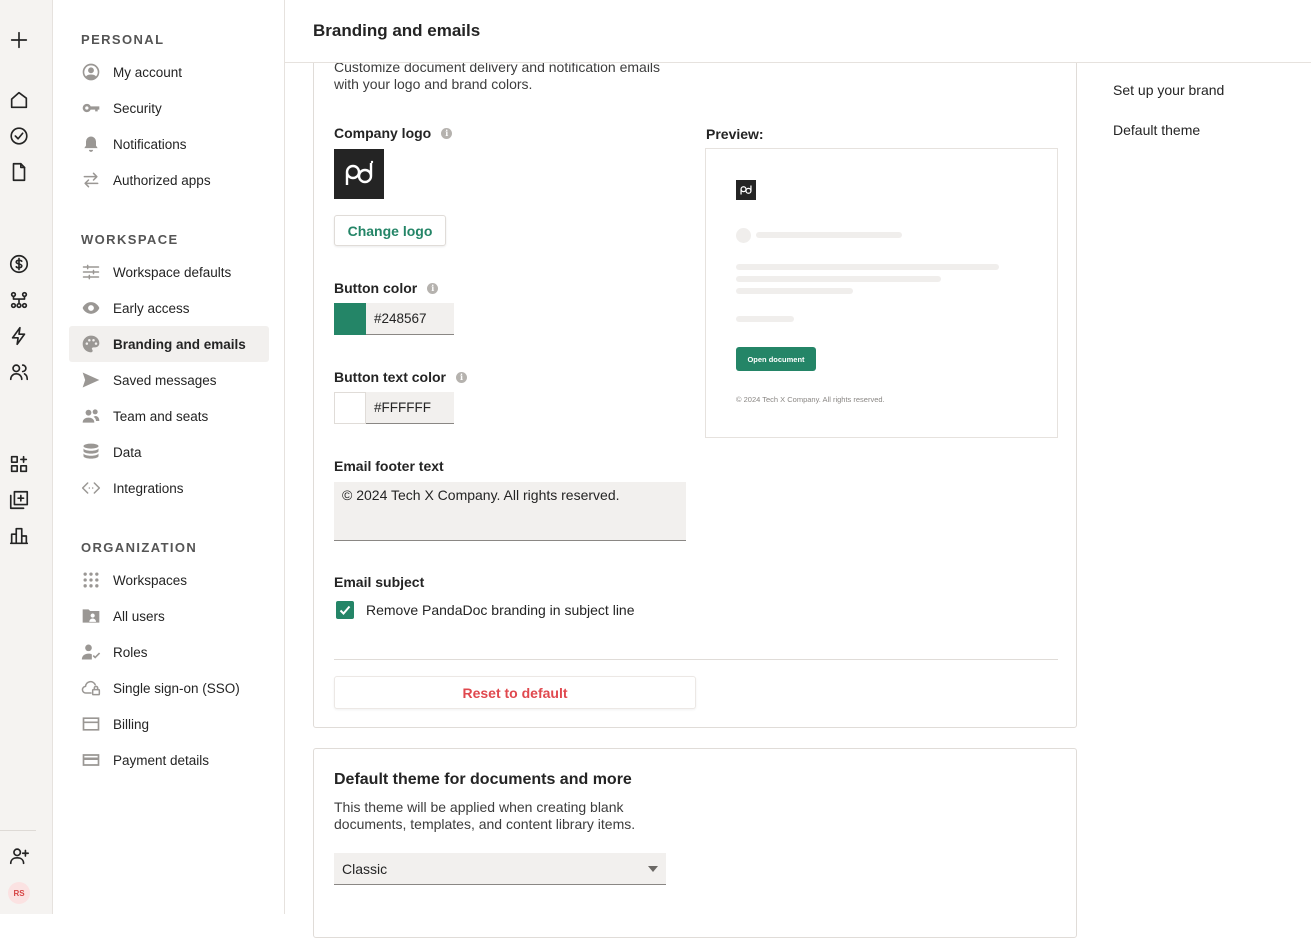  What do you see at coordinates (19, 536) in the screenshot?
I see `reports-icon` at bounding box center [19, 536].